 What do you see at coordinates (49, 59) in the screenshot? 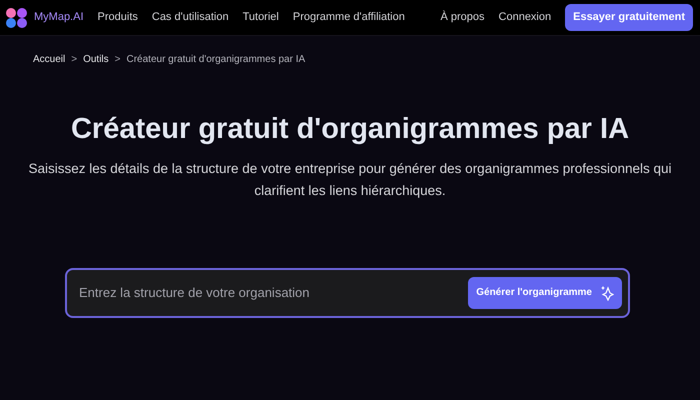
I see `breadcrumb-link: Accueil` at bounding box center [49, 59].